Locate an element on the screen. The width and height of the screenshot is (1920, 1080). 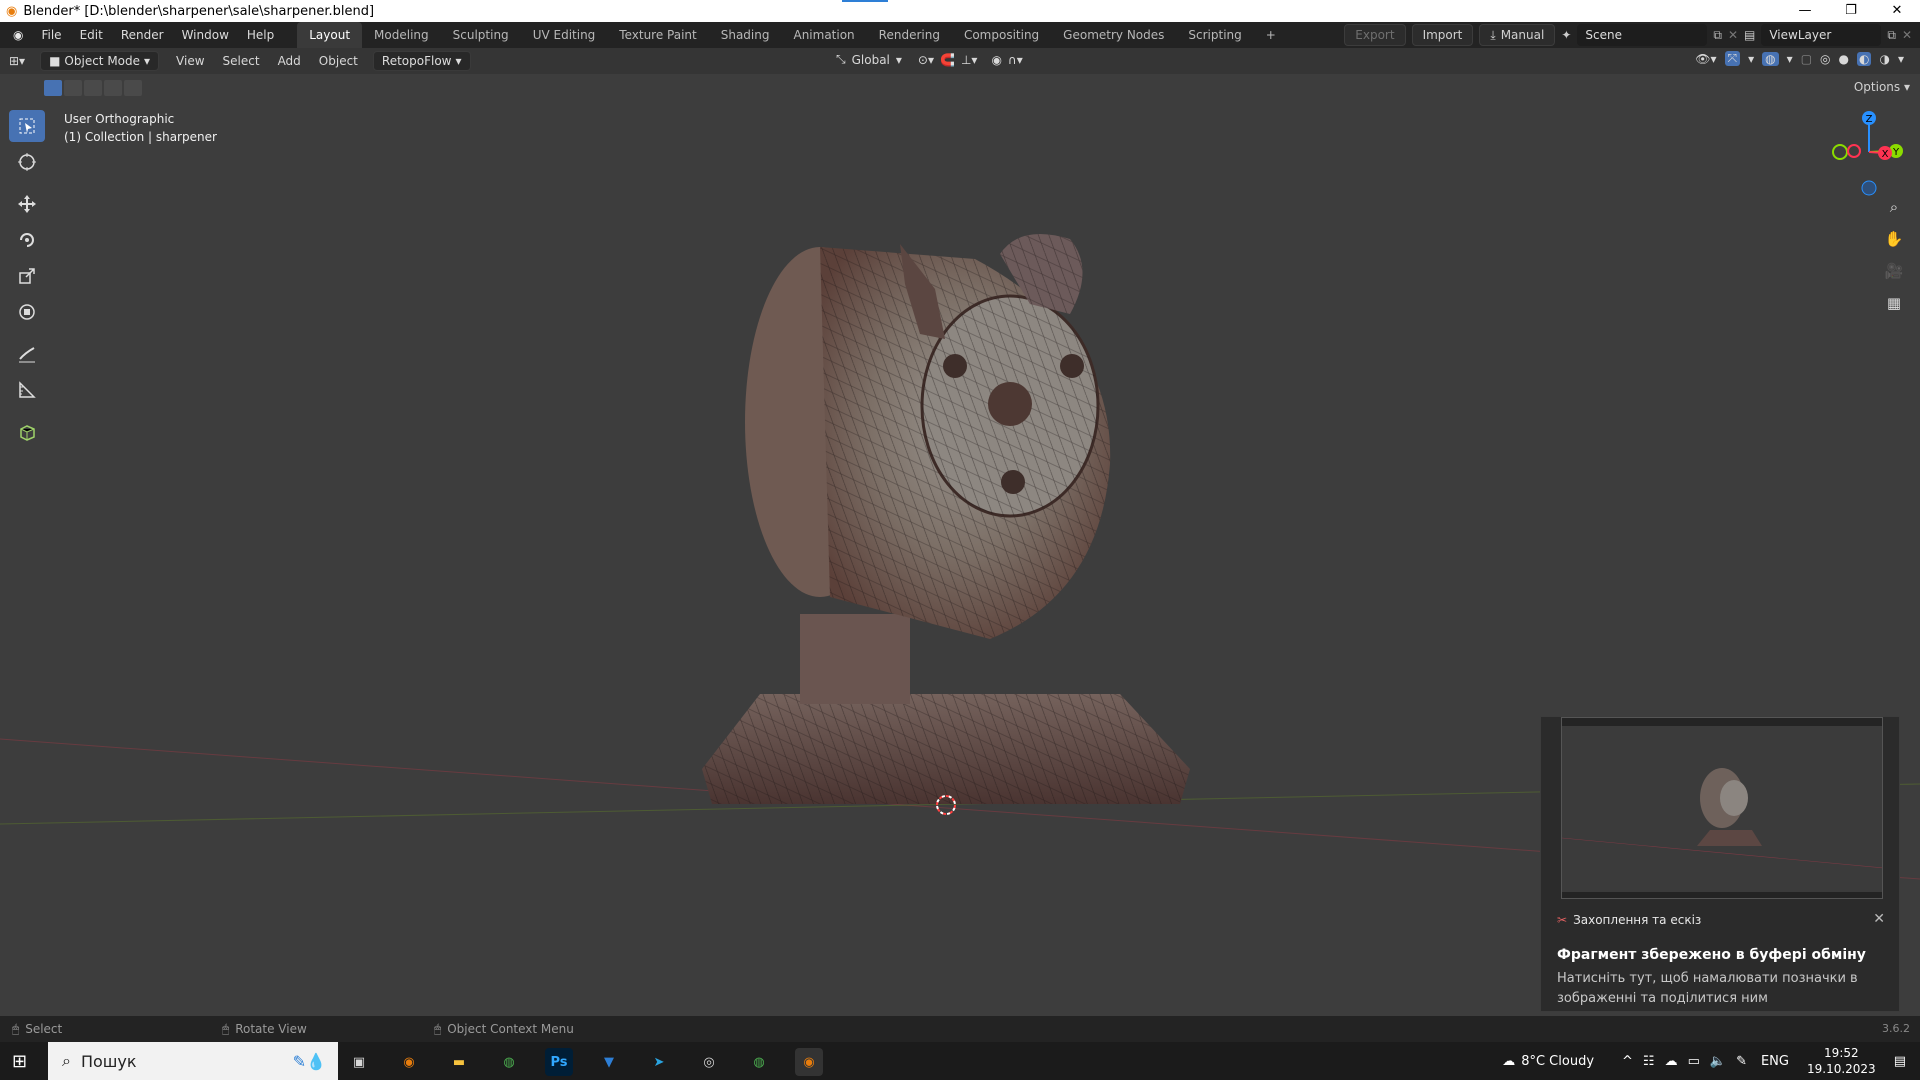
maximize-button: ❐ is located at coordinates (1851, 11).